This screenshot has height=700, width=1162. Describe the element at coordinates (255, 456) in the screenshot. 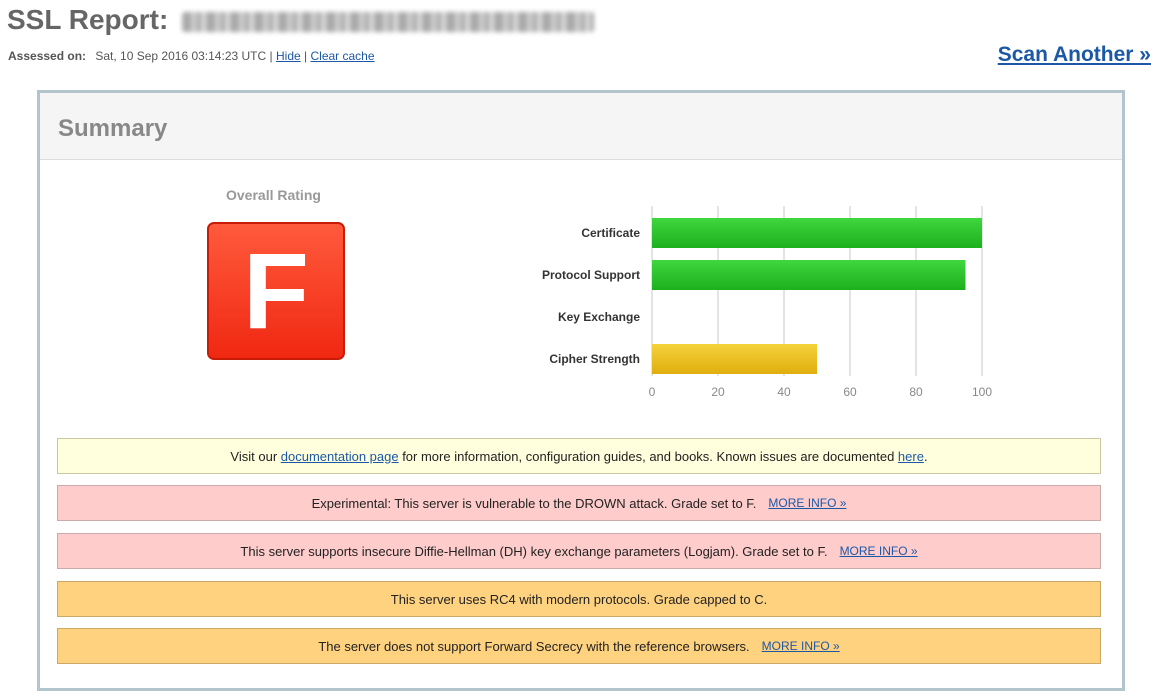

I see `notice-text: Visit our` at that location.